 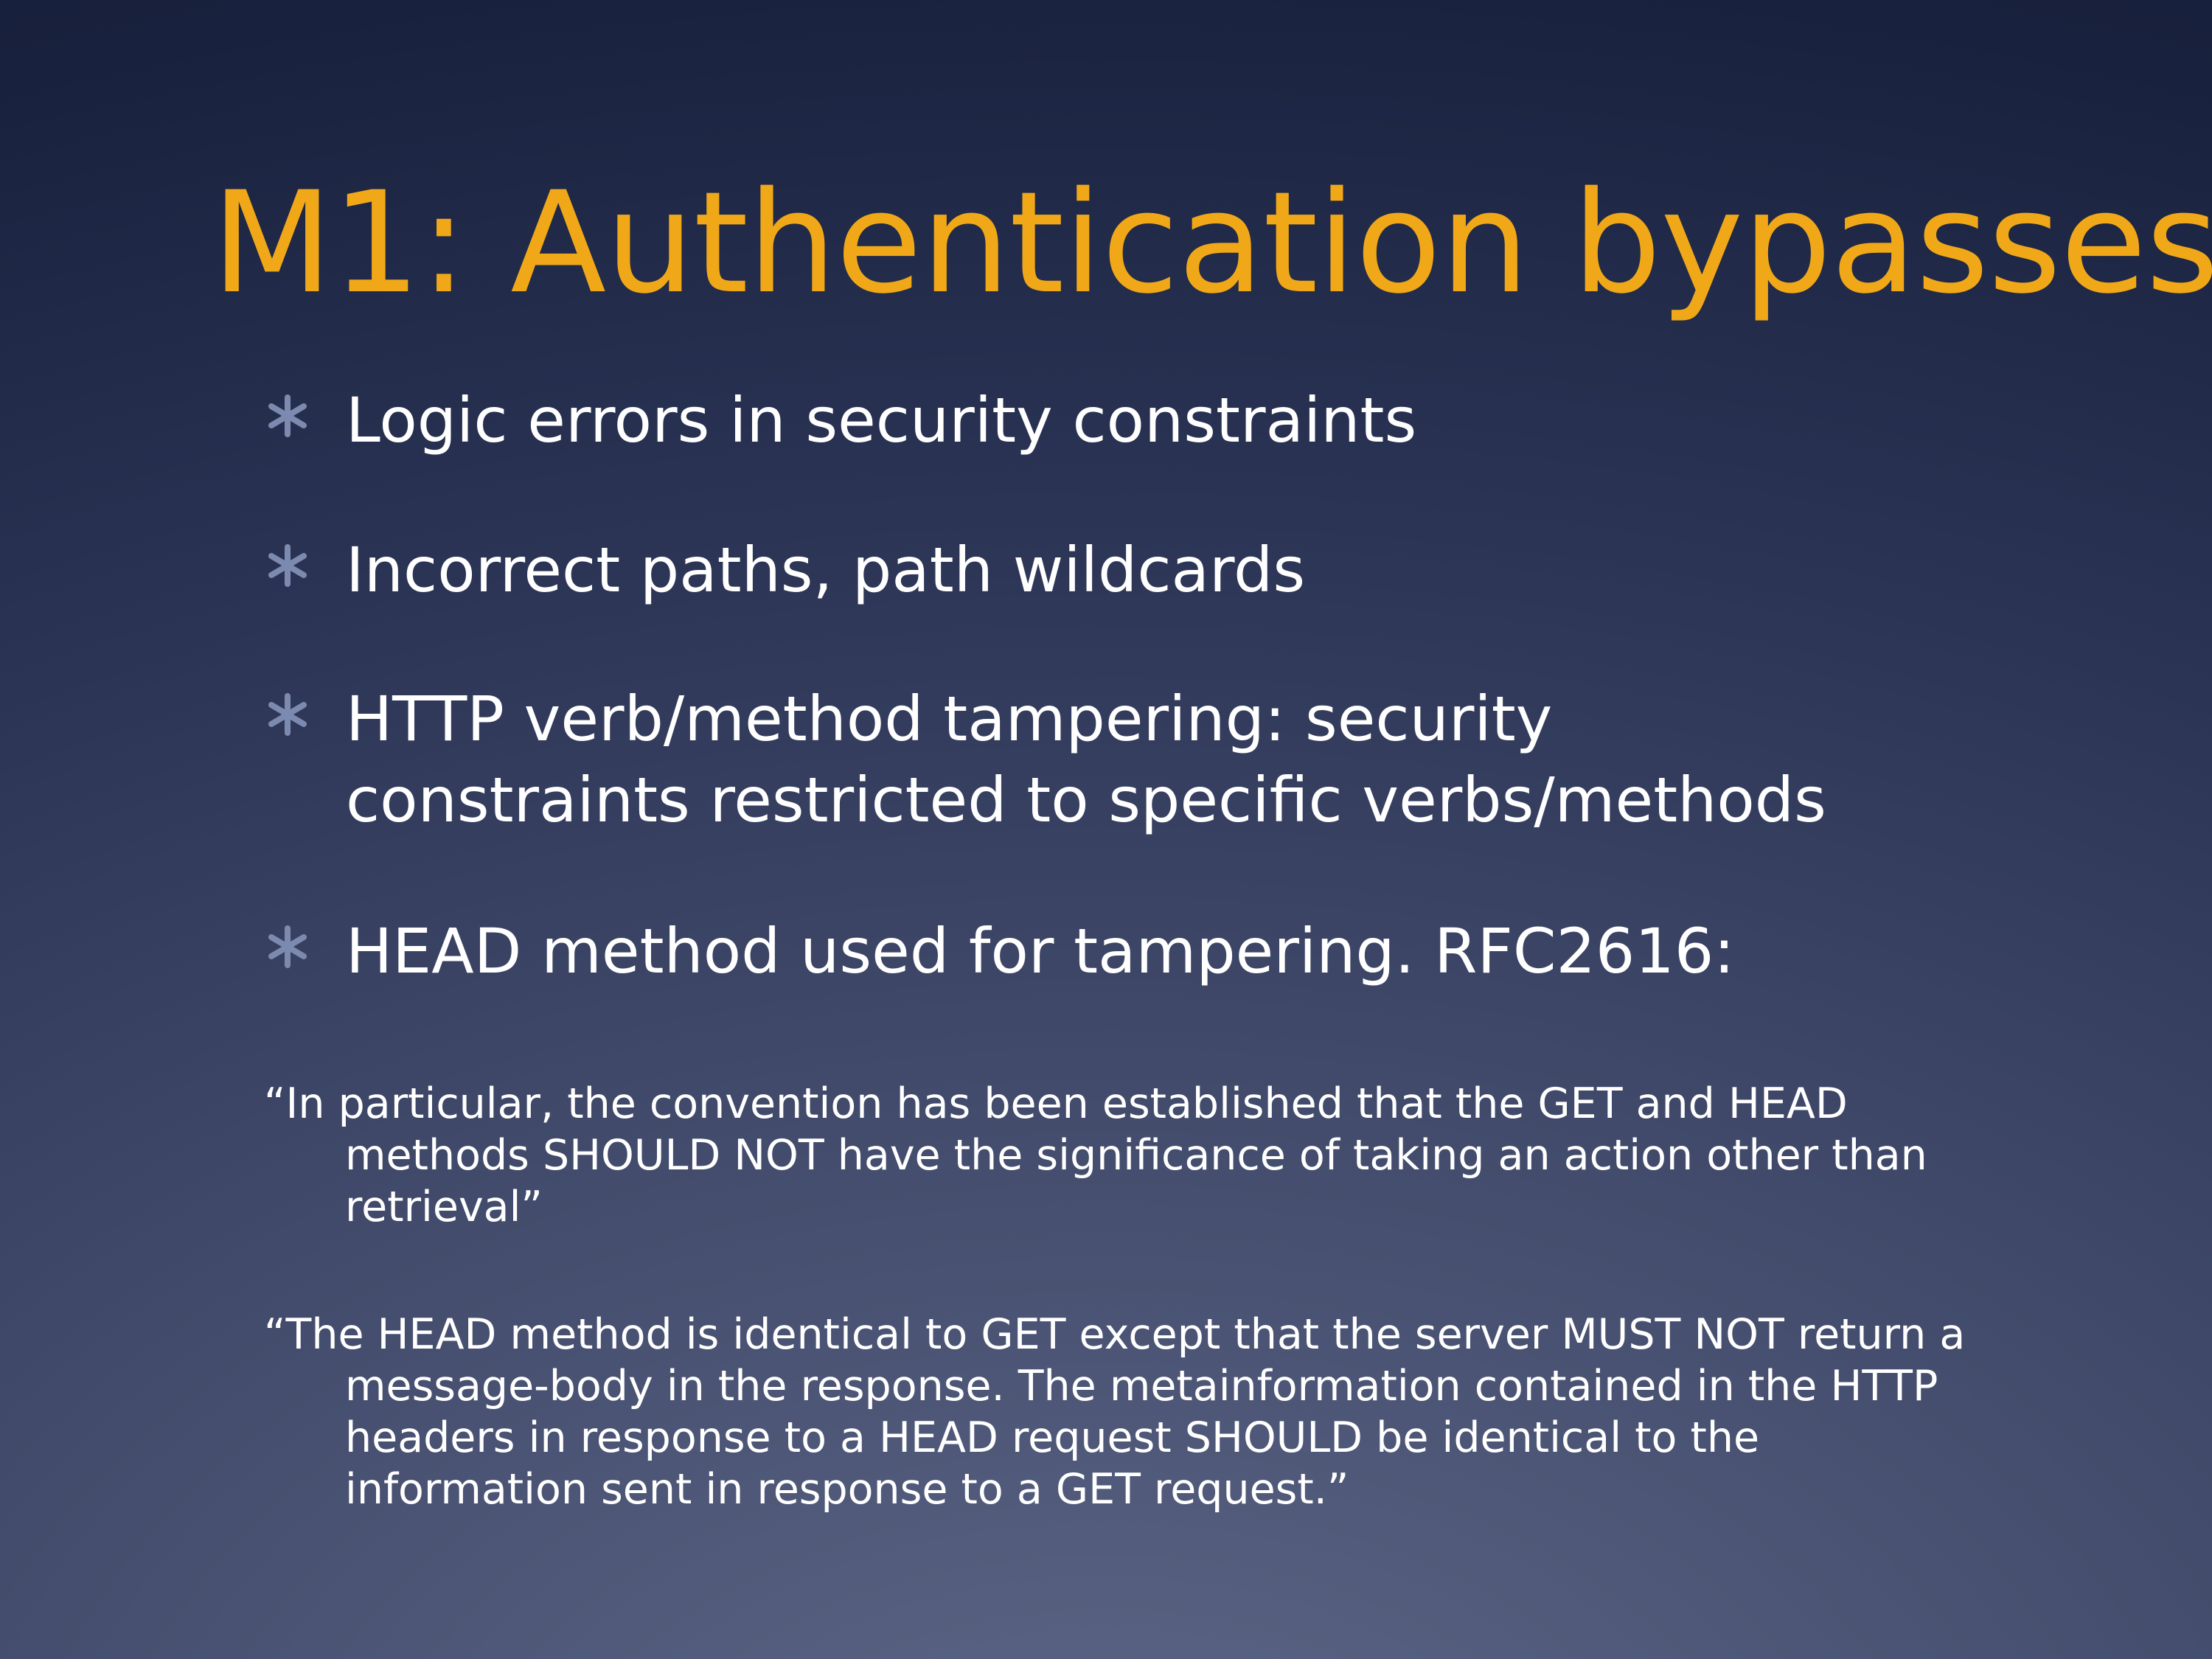 What do you see at coordinates (1212, 242) in the screenshot?
I see `slide-title: M1: Authentication bypasses` at bounding box center [1212, 242].